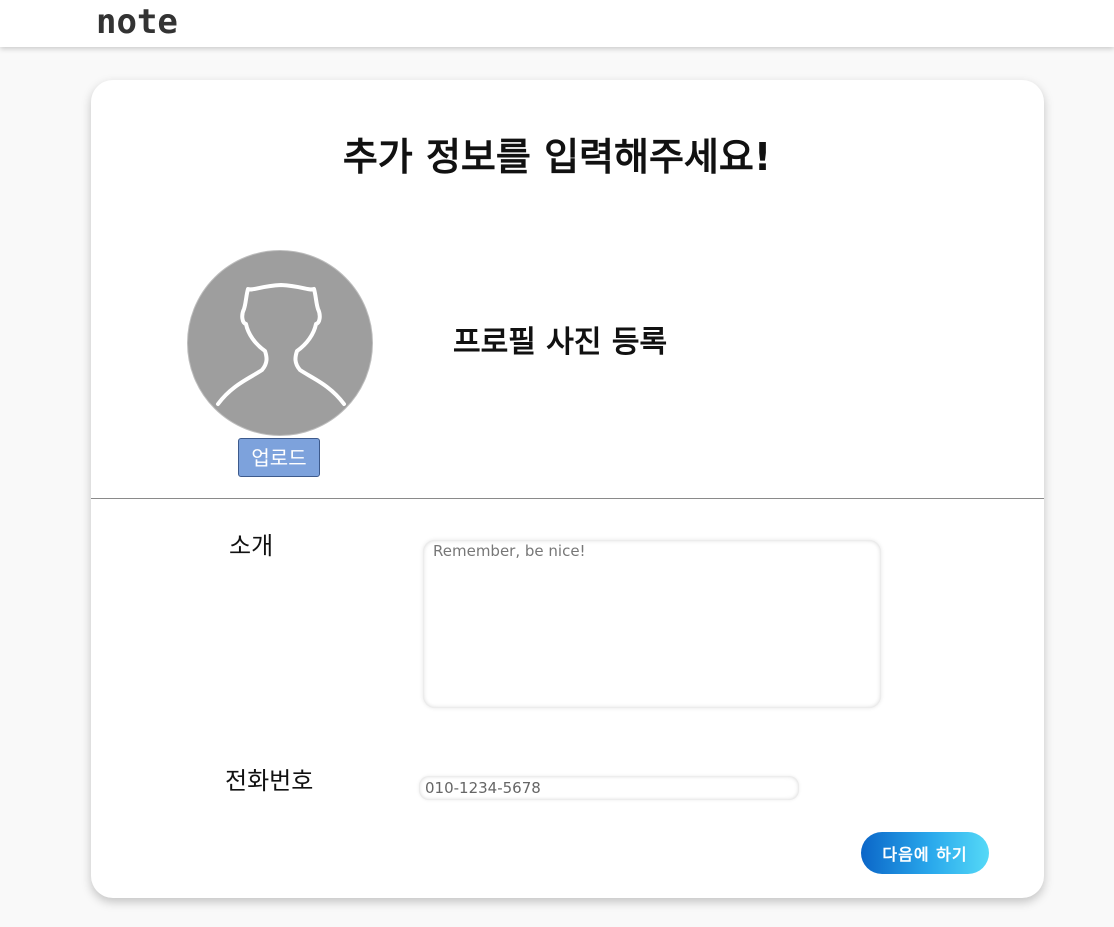  I want to click on phone-label: 전화번호, so click(269, 781).